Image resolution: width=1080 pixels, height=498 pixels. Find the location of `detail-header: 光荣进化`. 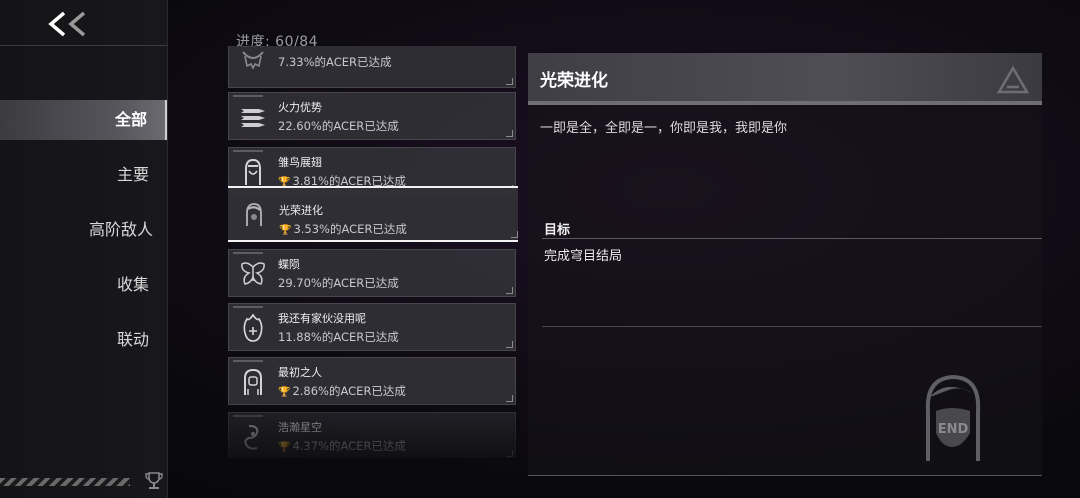

detail-header: 光荣进化 is located at coordinates (785, 78).